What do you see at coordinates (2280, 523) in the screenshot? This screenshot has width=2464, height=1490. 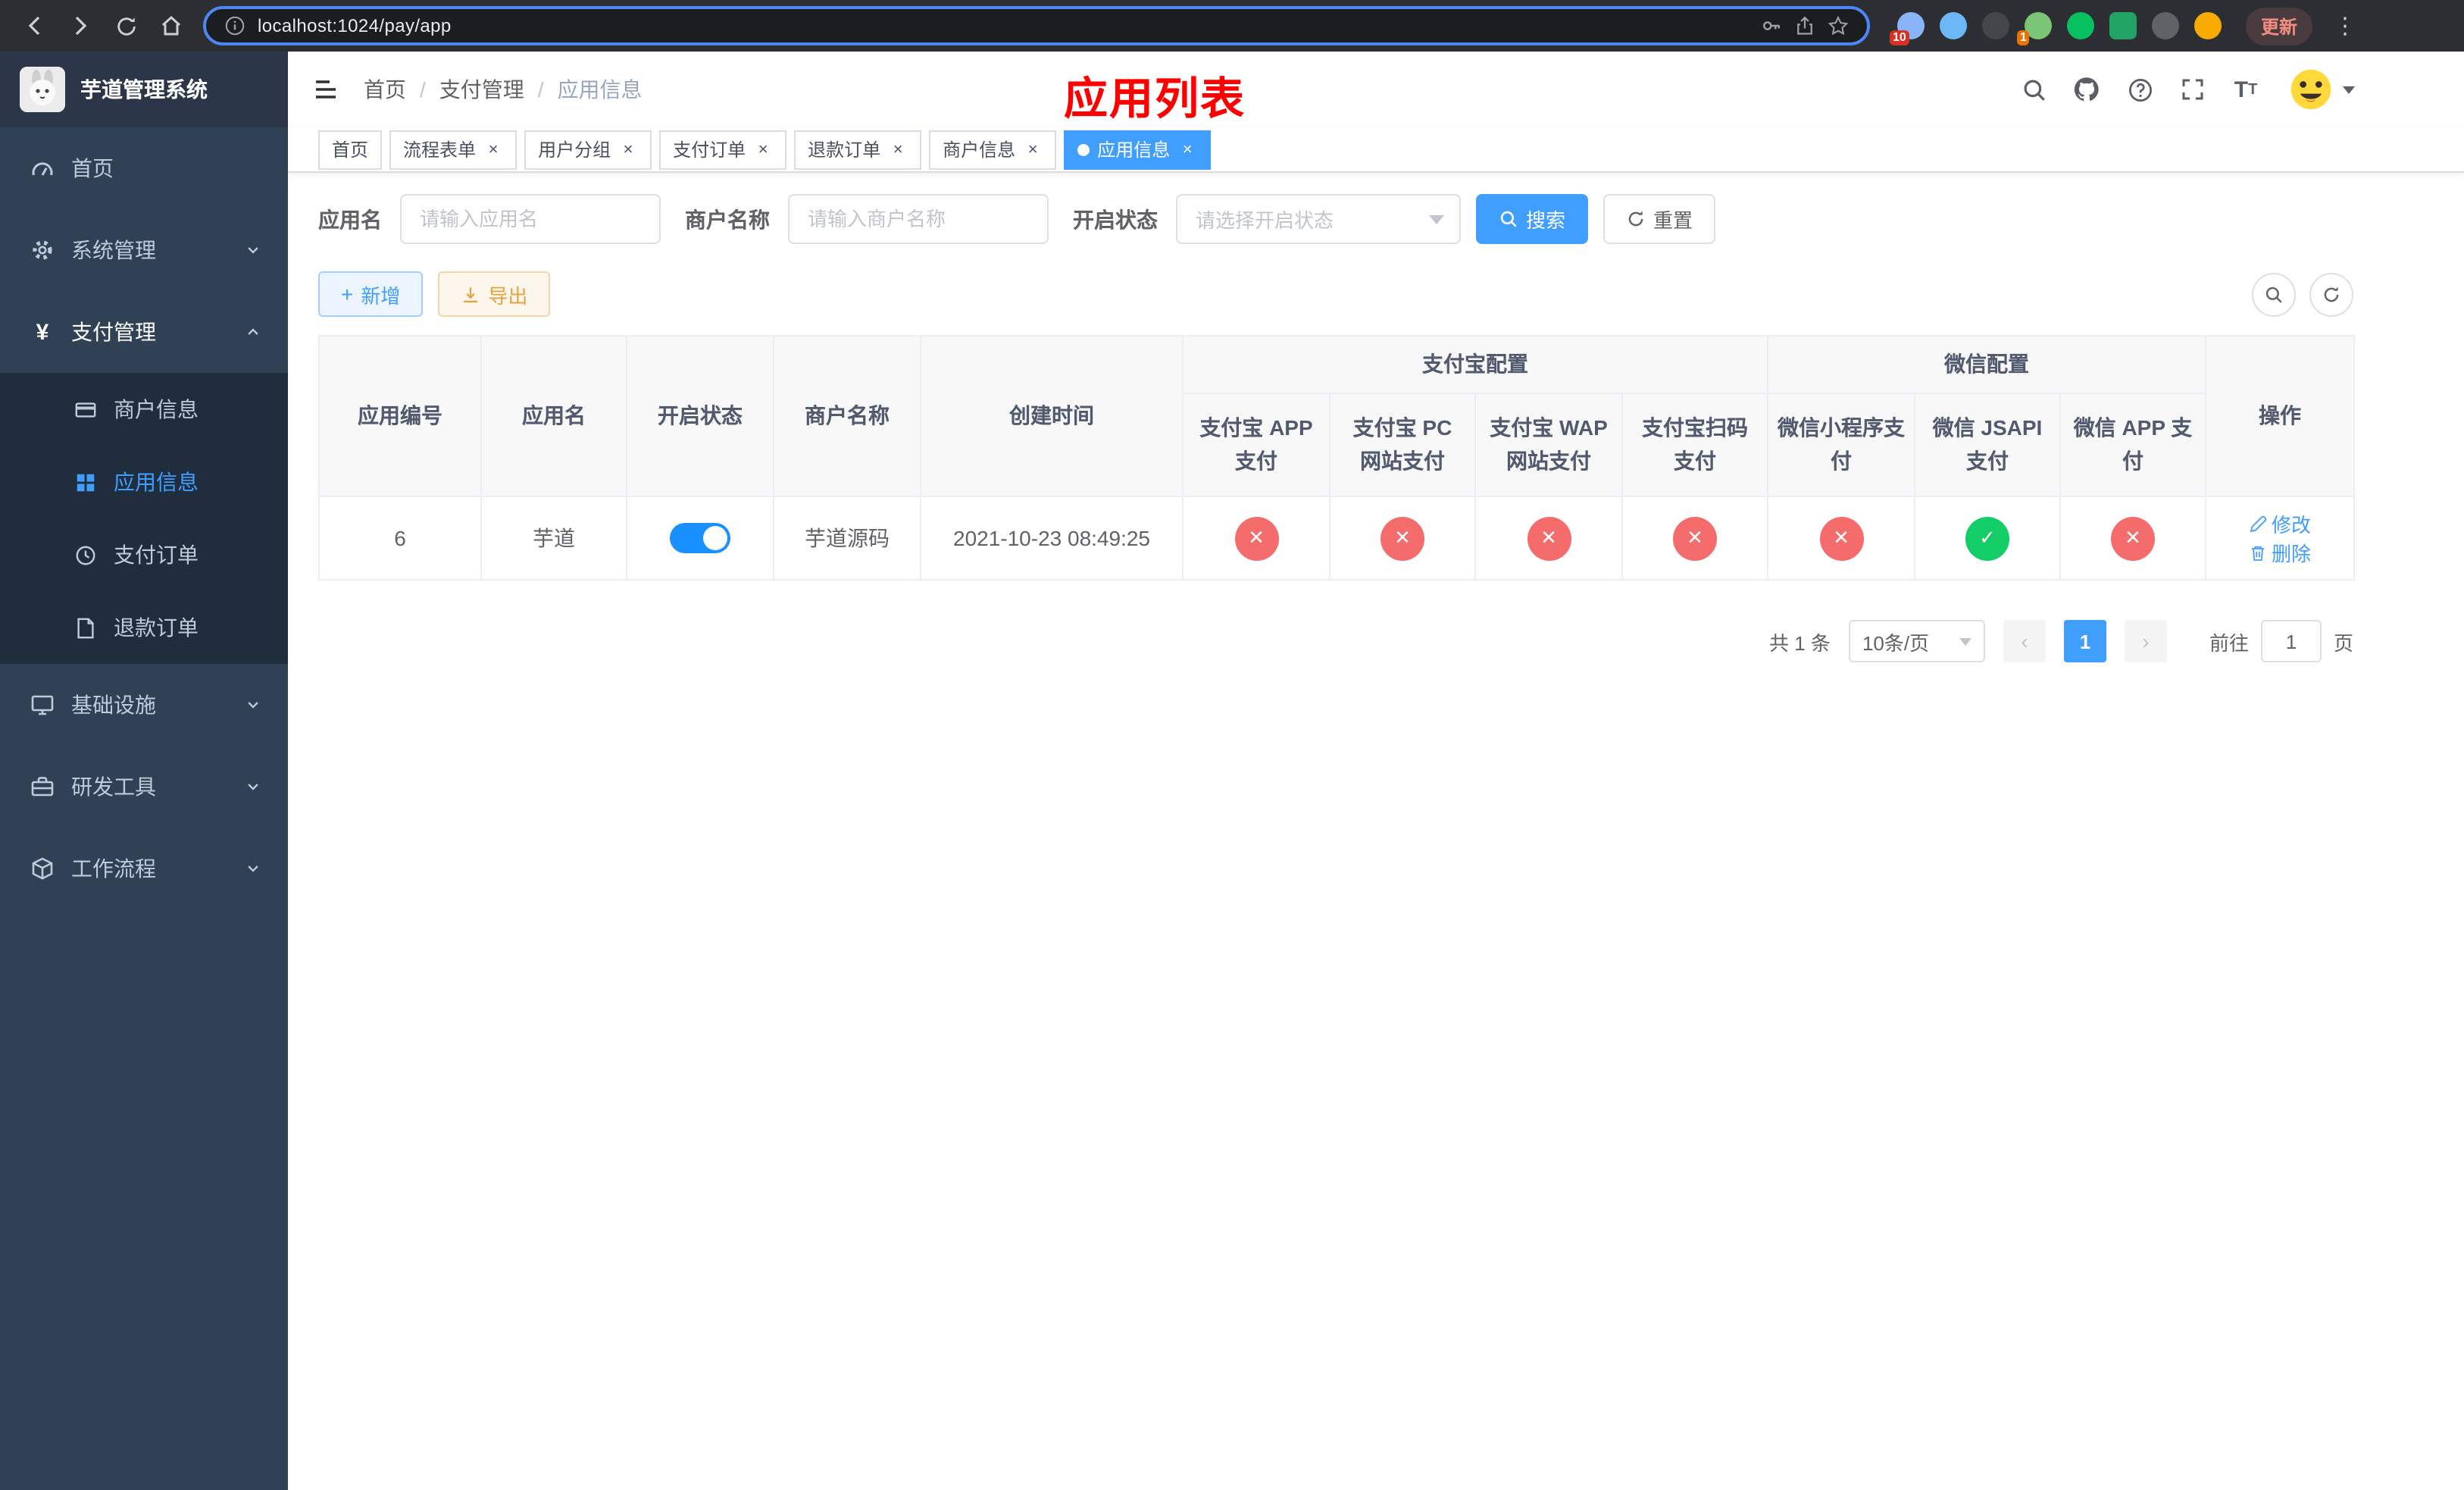 I see `edit-button: 修改` at bounding box center [2280, 523].